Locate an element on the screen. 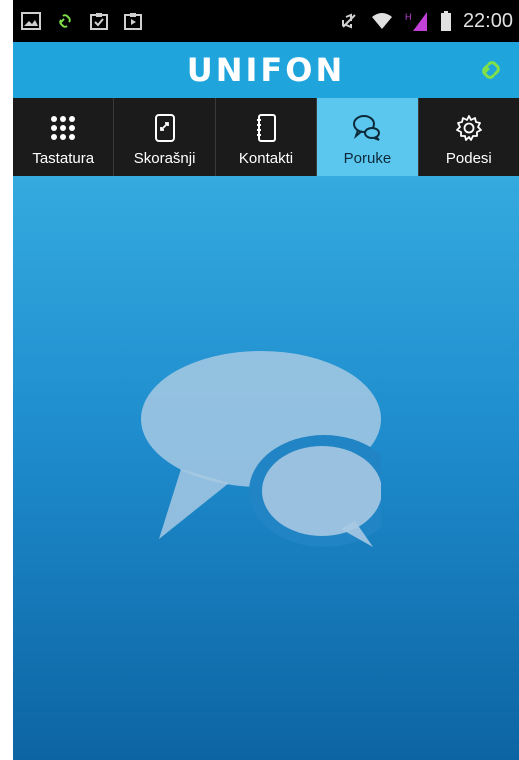 The height and width of the screenshot is (760, 519). tab-tastatura: Tastatura is located at coordinates (64, 137).